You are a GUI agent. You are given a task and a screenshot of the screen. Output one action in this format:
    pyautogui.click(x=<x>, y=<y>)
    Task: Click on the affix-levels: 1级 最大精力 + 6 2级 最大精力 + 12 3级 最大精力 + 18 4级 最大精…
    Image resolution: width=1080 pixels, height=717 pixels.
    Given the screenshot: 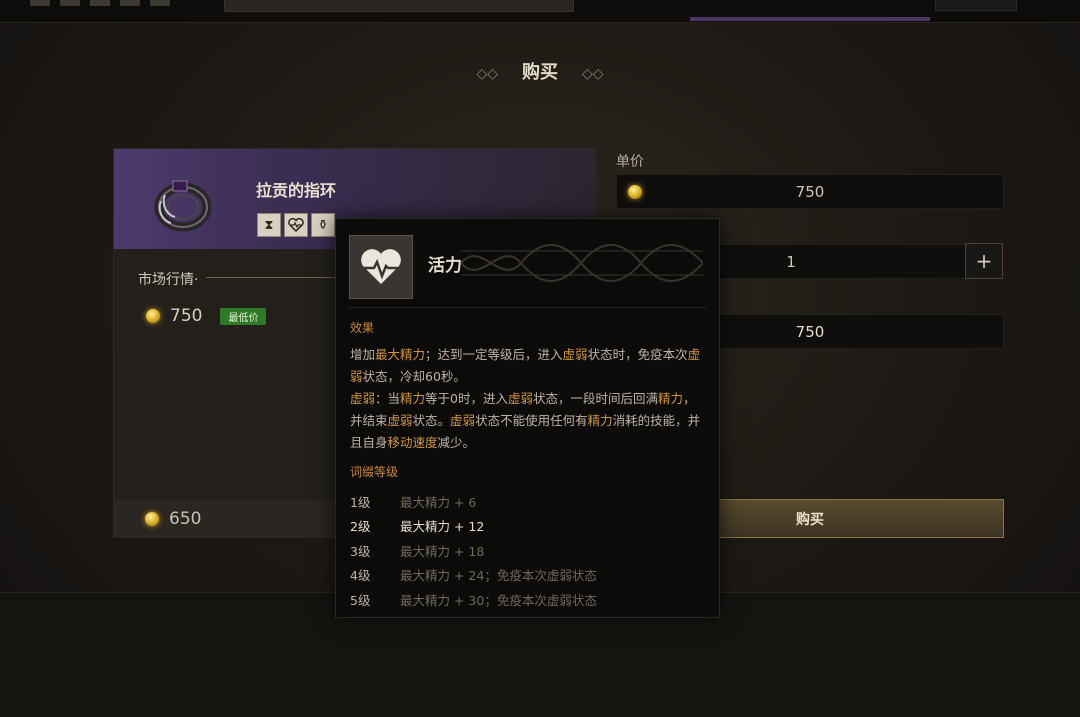 What is the action you would take?
    pyautogui.click(x=528, y=550)
    